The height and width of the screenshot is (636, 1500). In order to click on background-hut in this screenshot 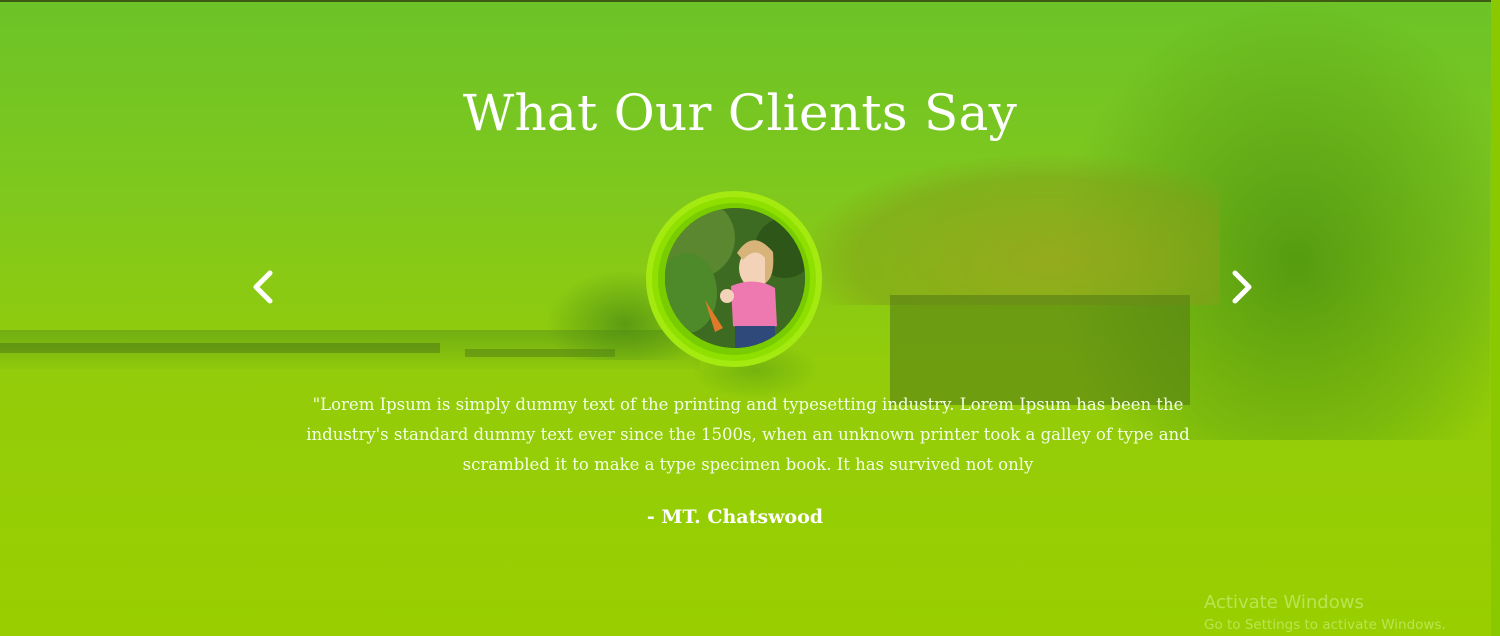, I will do `click(1010, 280)`.